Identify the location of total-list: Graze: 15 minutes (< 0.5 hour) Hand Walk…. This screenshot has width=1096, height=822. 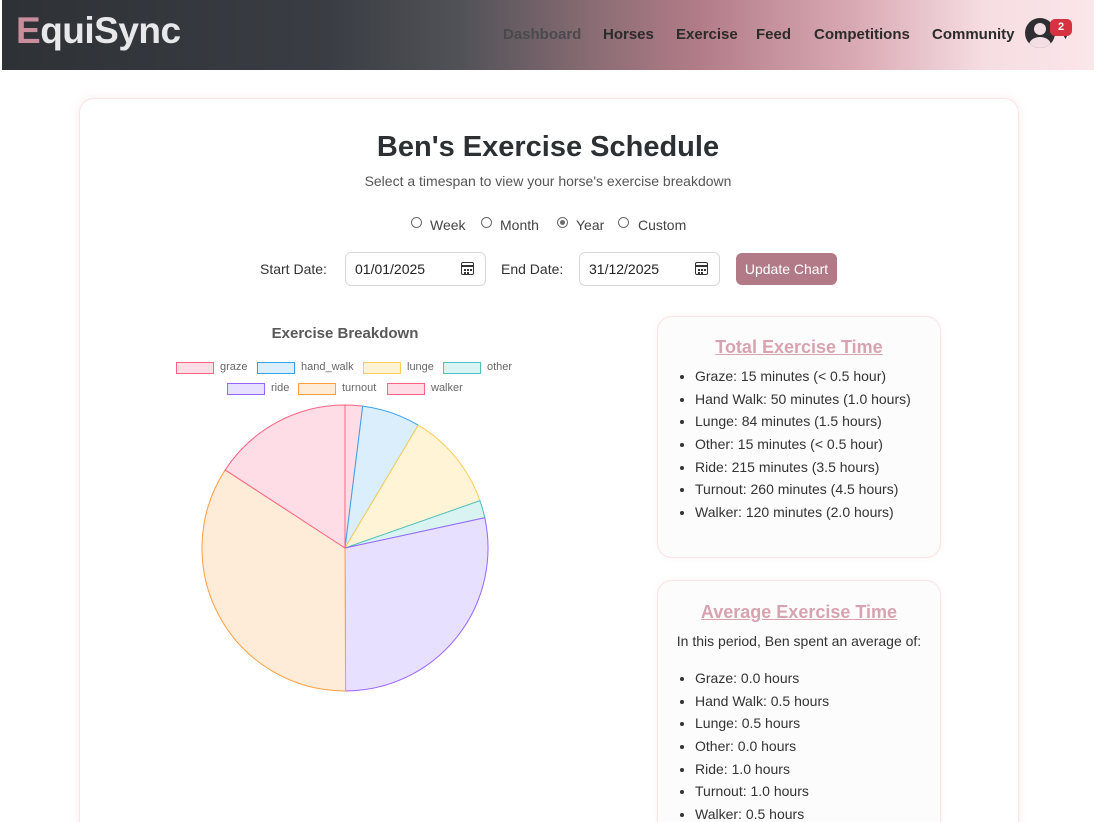
(803, 444).